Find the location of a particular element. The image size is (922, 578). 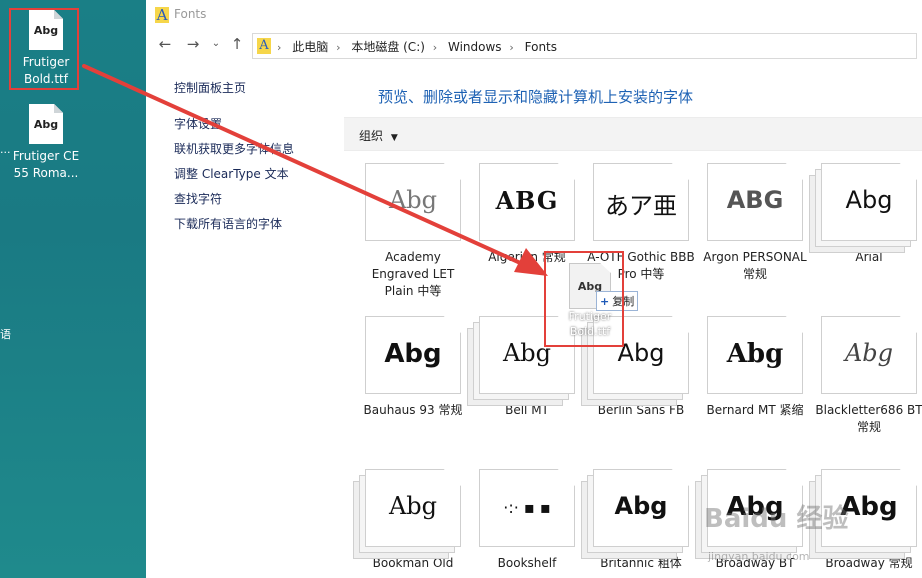

font-label: Bookshelf is located at coordinates (527, 563).